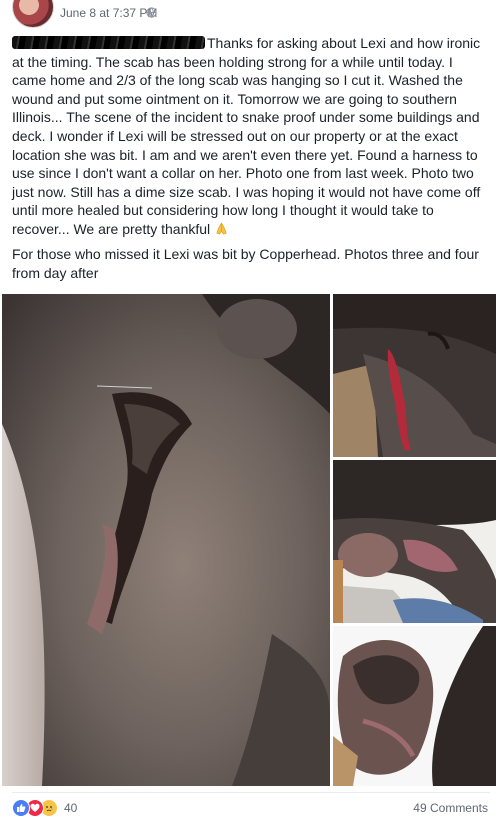 The image size is (502, 827). I want to click on photo-middle-right, so click(414, 541).